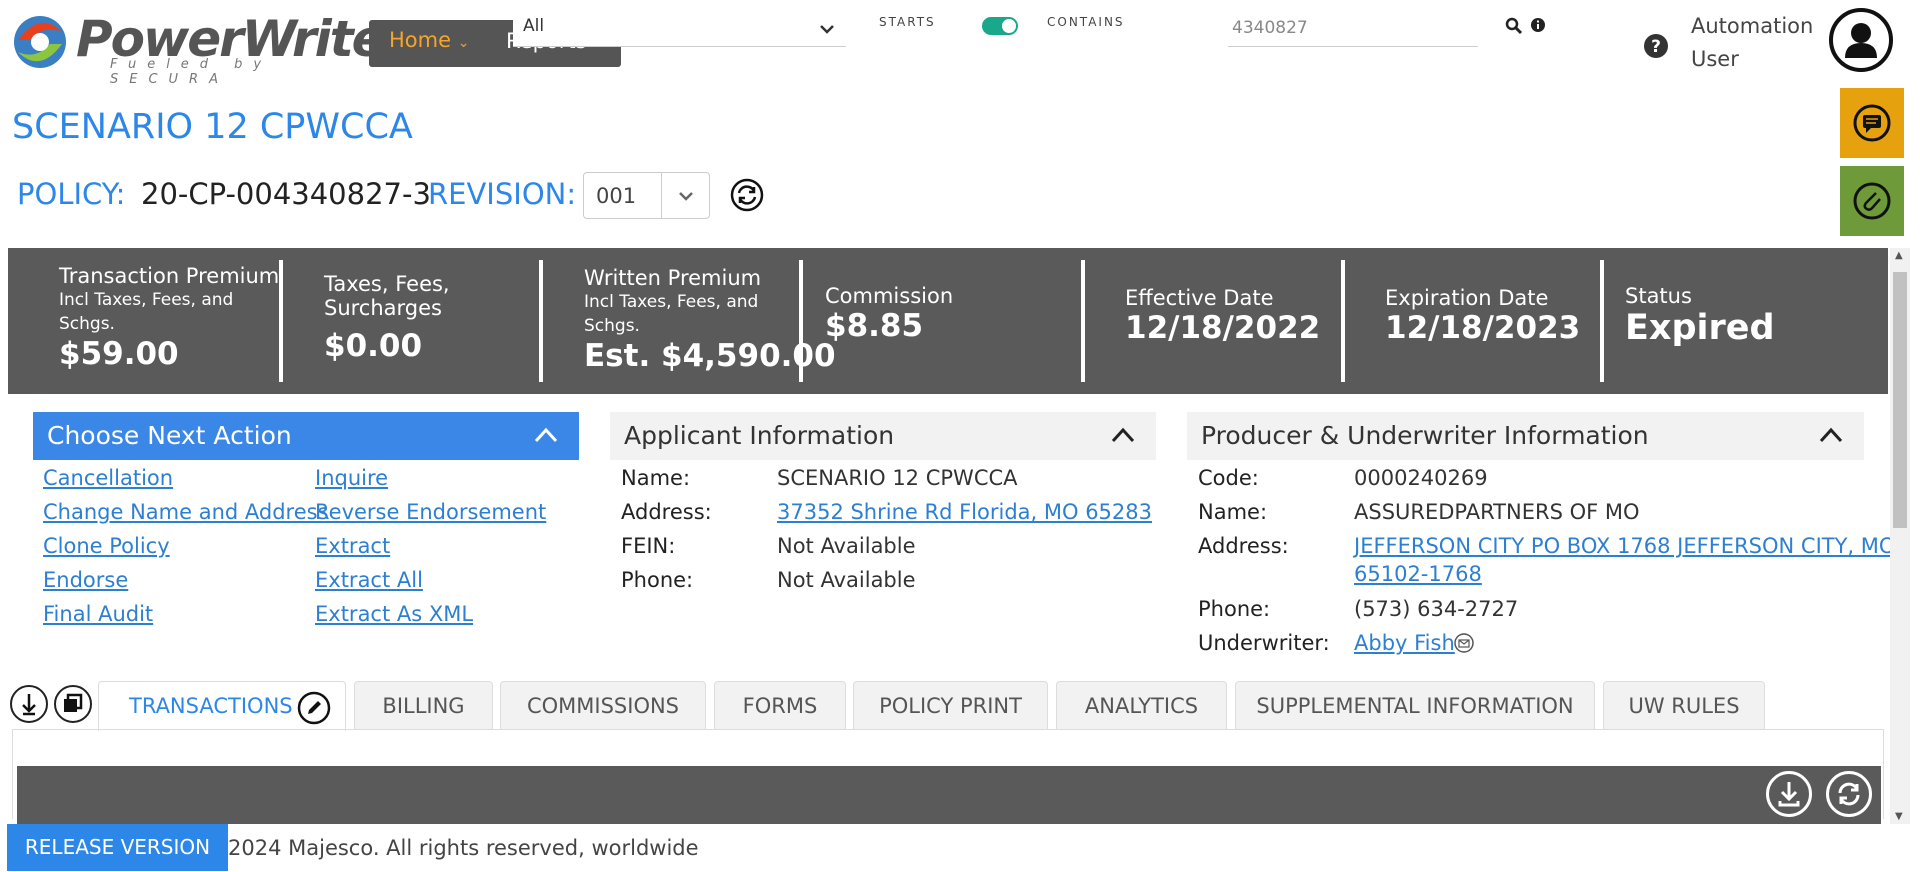 The image size is (1920, 872). I want to click on contains-label: CONTAINS, so click(1086, 22).